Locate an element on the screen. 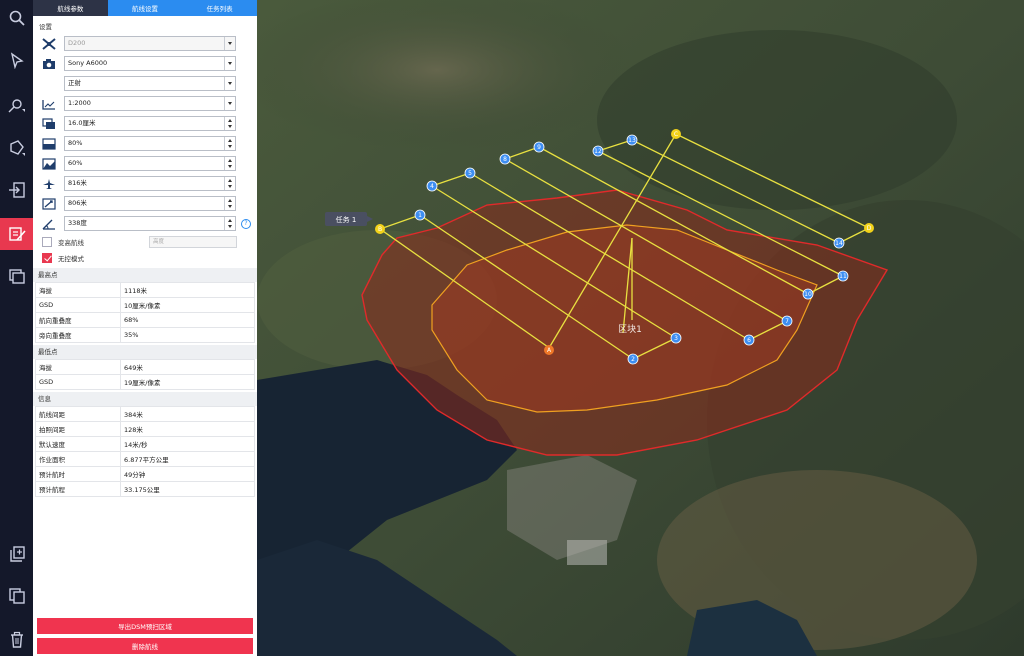  table-key: 默认速度 is located at coordinates (78, 444).